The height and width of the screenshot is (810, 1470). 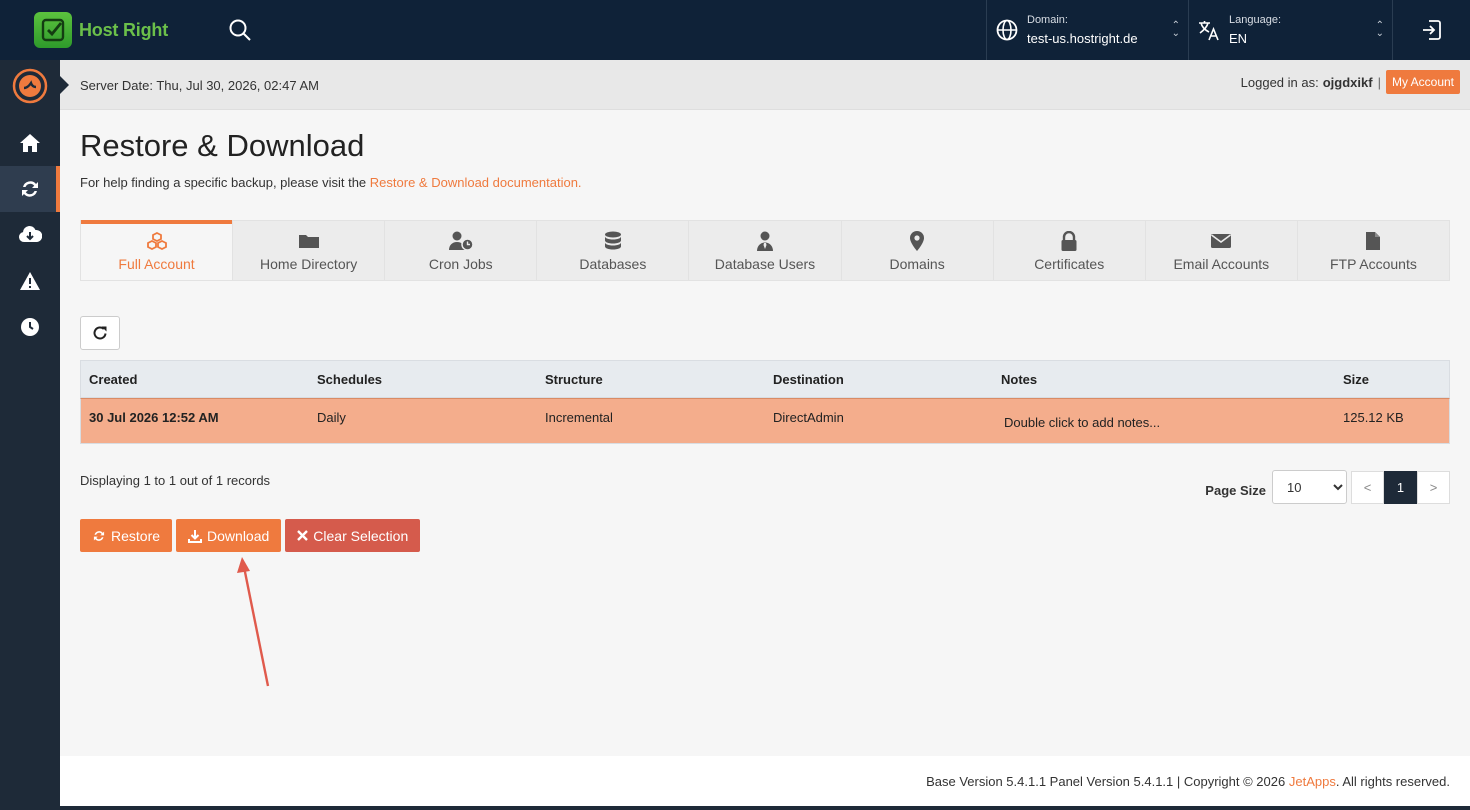 I want to click on close-icon, so click(x=303, y=535).